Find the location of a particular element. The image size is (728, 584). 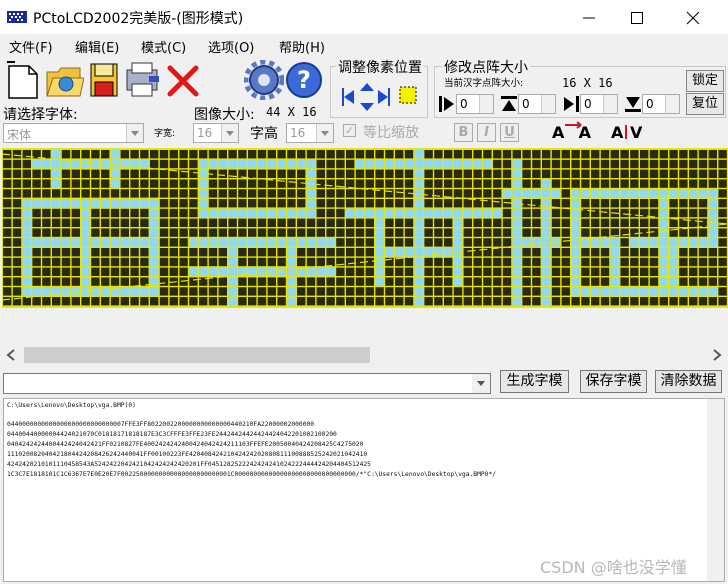

shift-up-icon is located at coordinates (367, 87).